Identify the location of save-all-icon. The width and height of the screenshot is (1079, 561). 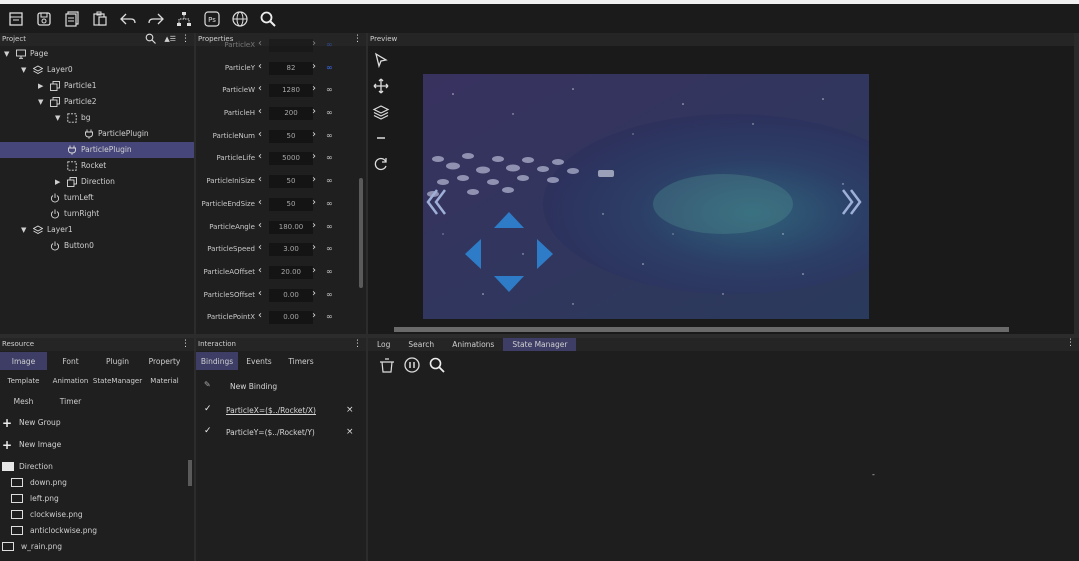
(72, 19).